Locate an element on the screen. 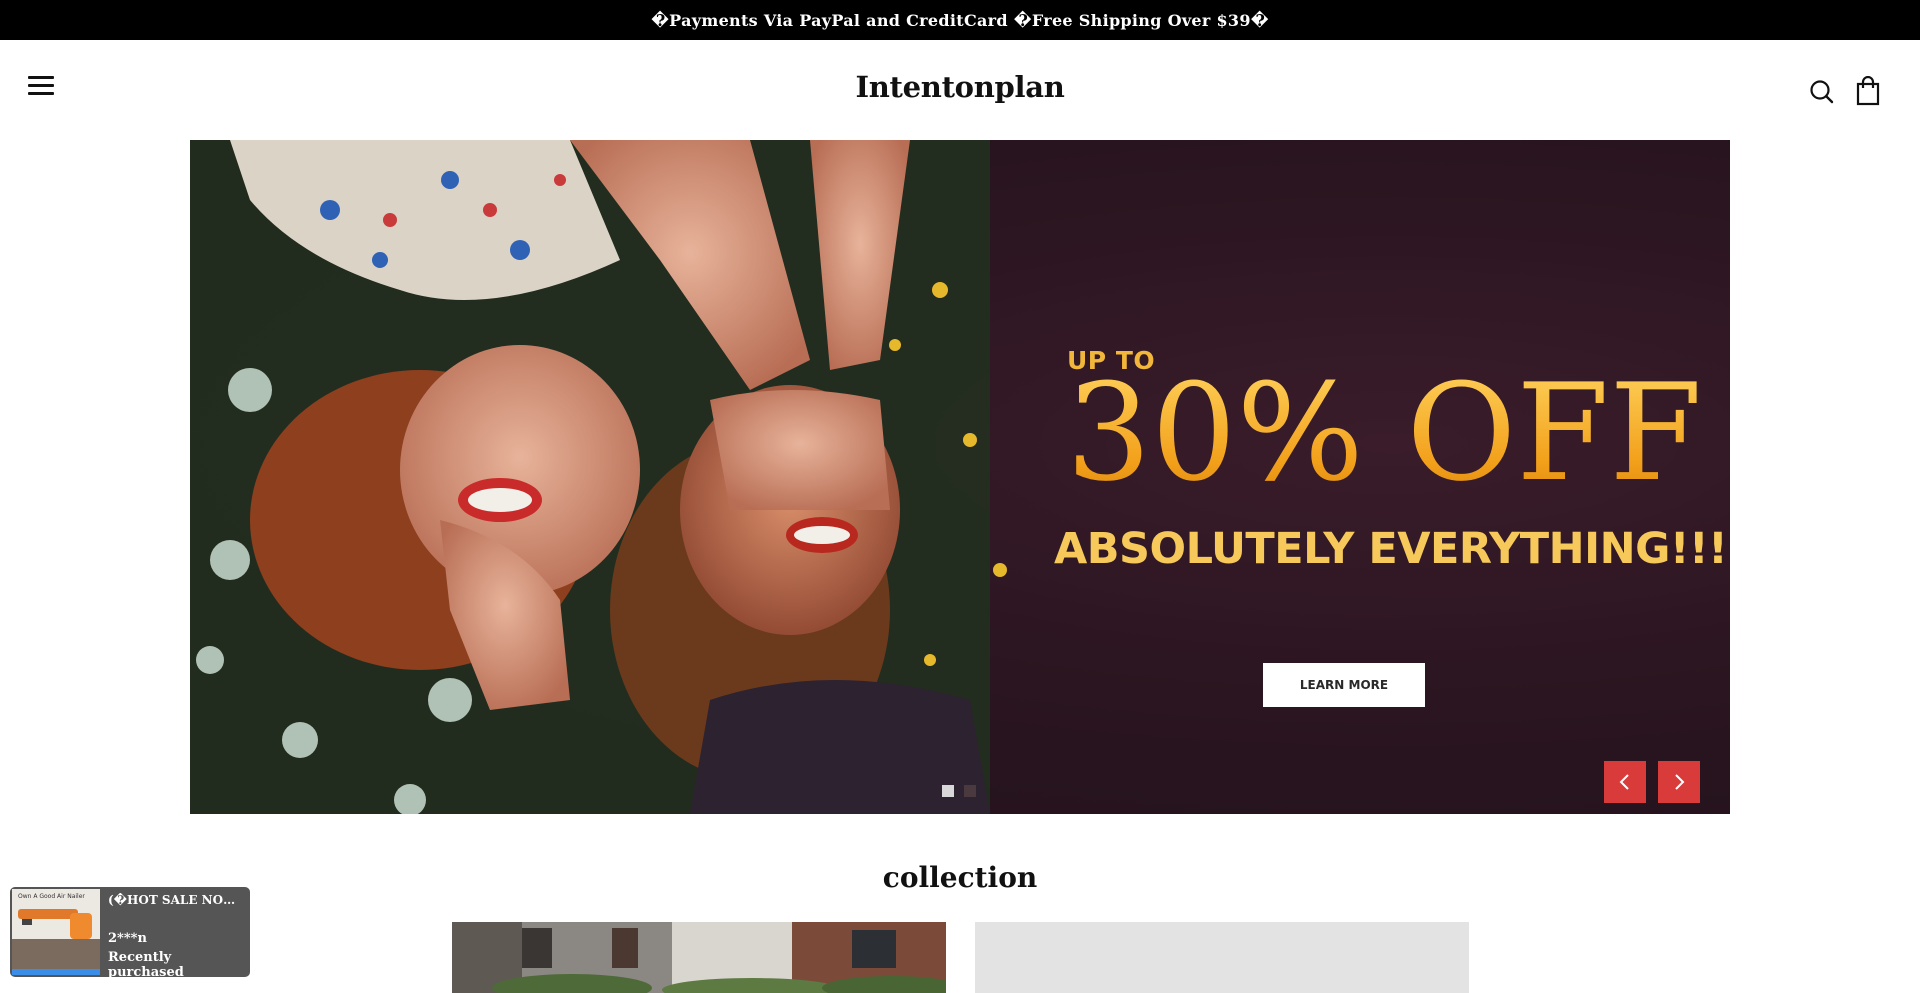  slider-prev-button is located at coordinates (1625, 782).